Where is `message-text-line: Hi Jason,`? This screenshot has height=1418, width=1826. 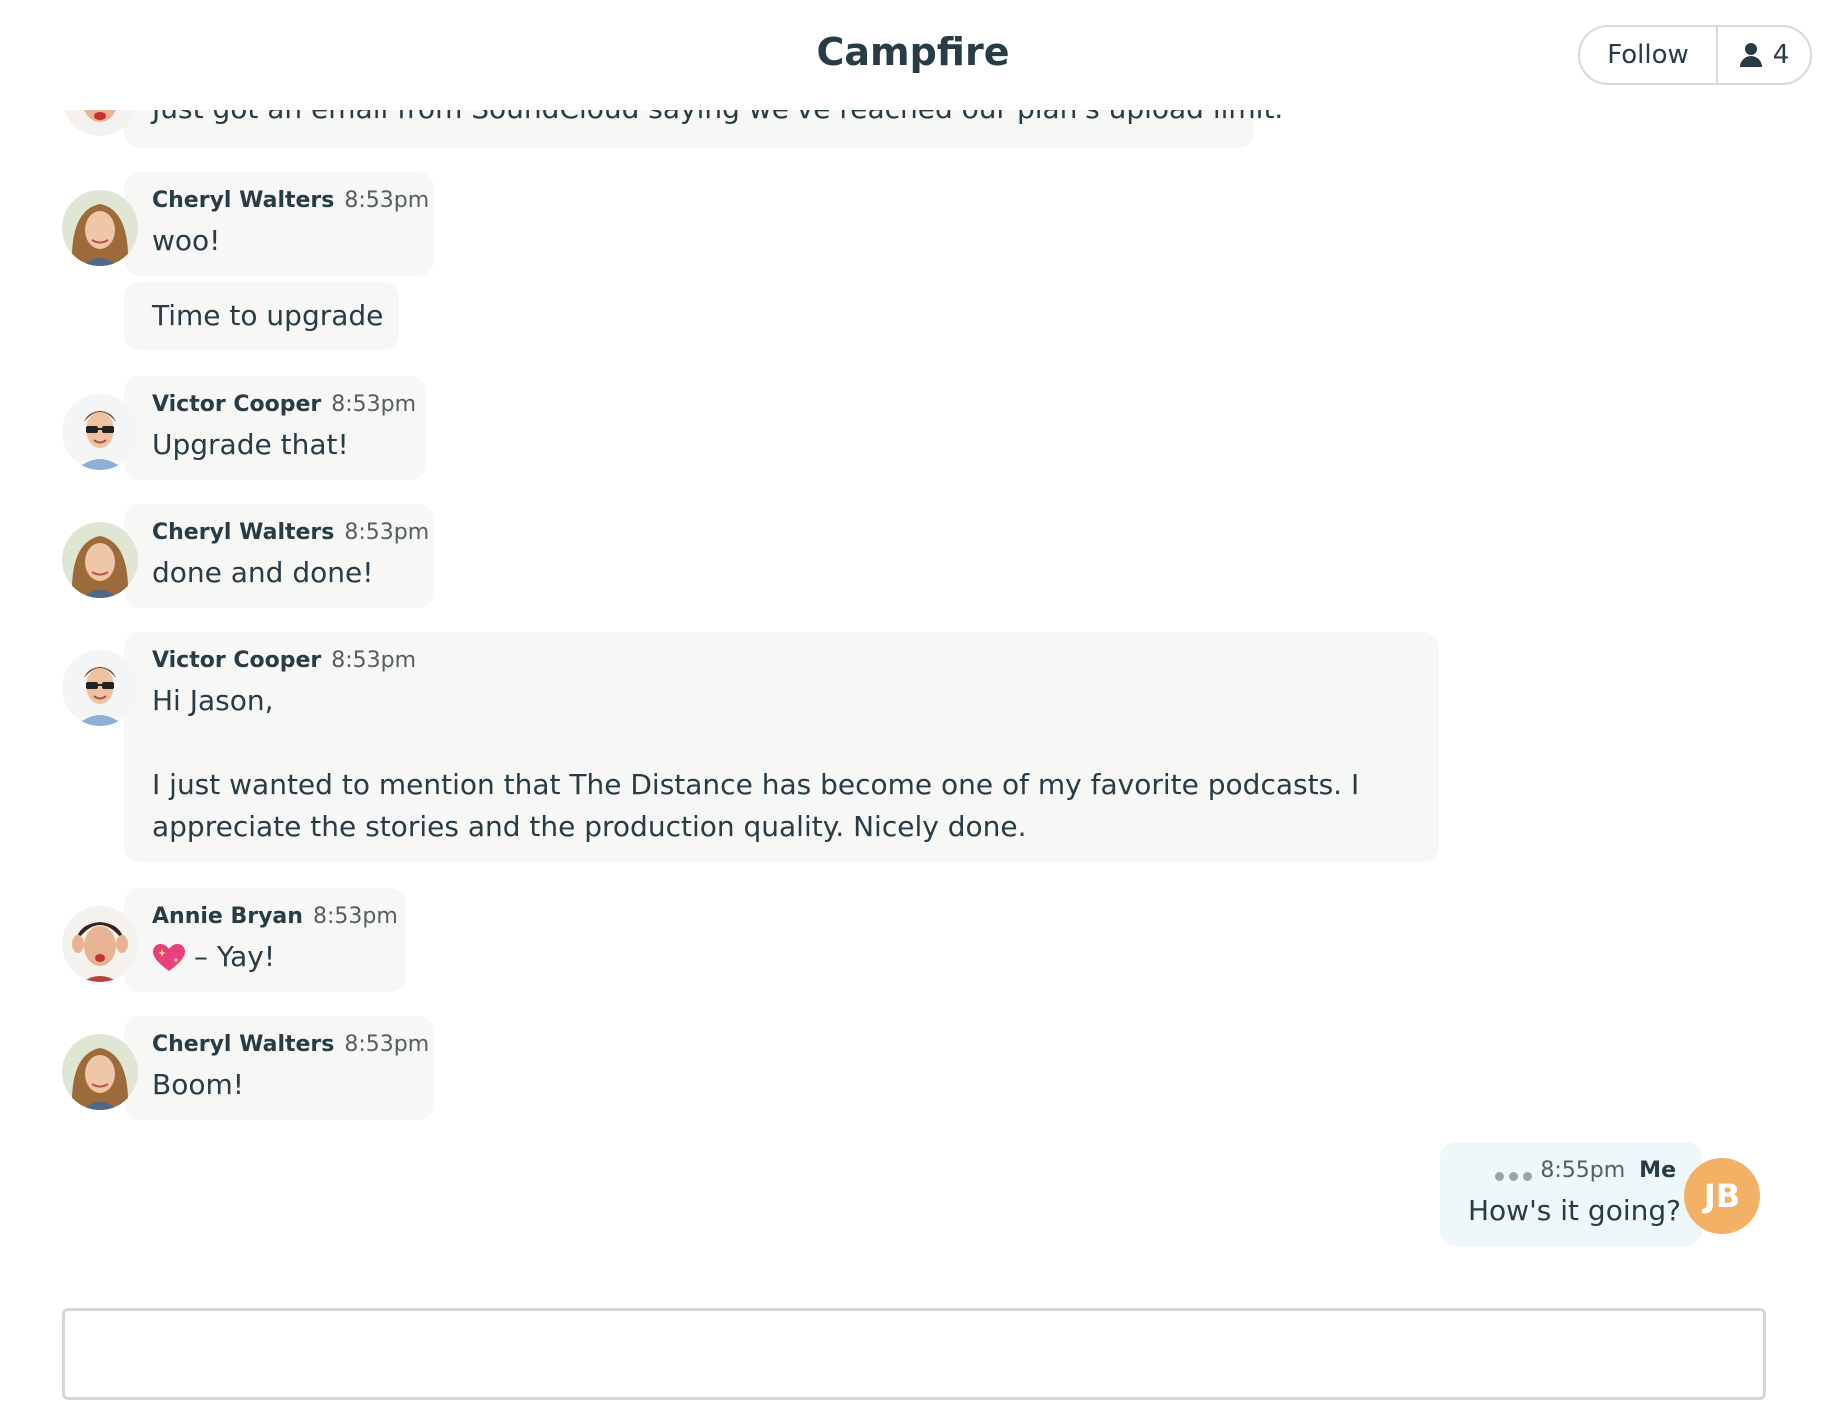 message-text-line: Hi Jason, is located at coordinates (213, 700).